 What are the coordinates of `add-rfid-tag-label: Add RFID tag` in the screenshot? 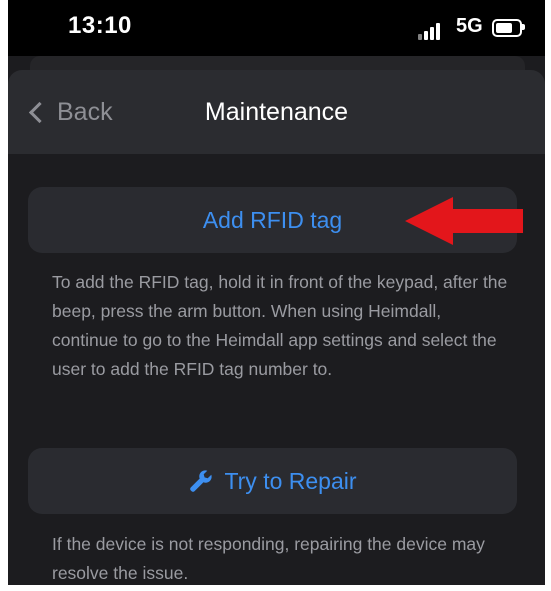 It's located at (272, 219).